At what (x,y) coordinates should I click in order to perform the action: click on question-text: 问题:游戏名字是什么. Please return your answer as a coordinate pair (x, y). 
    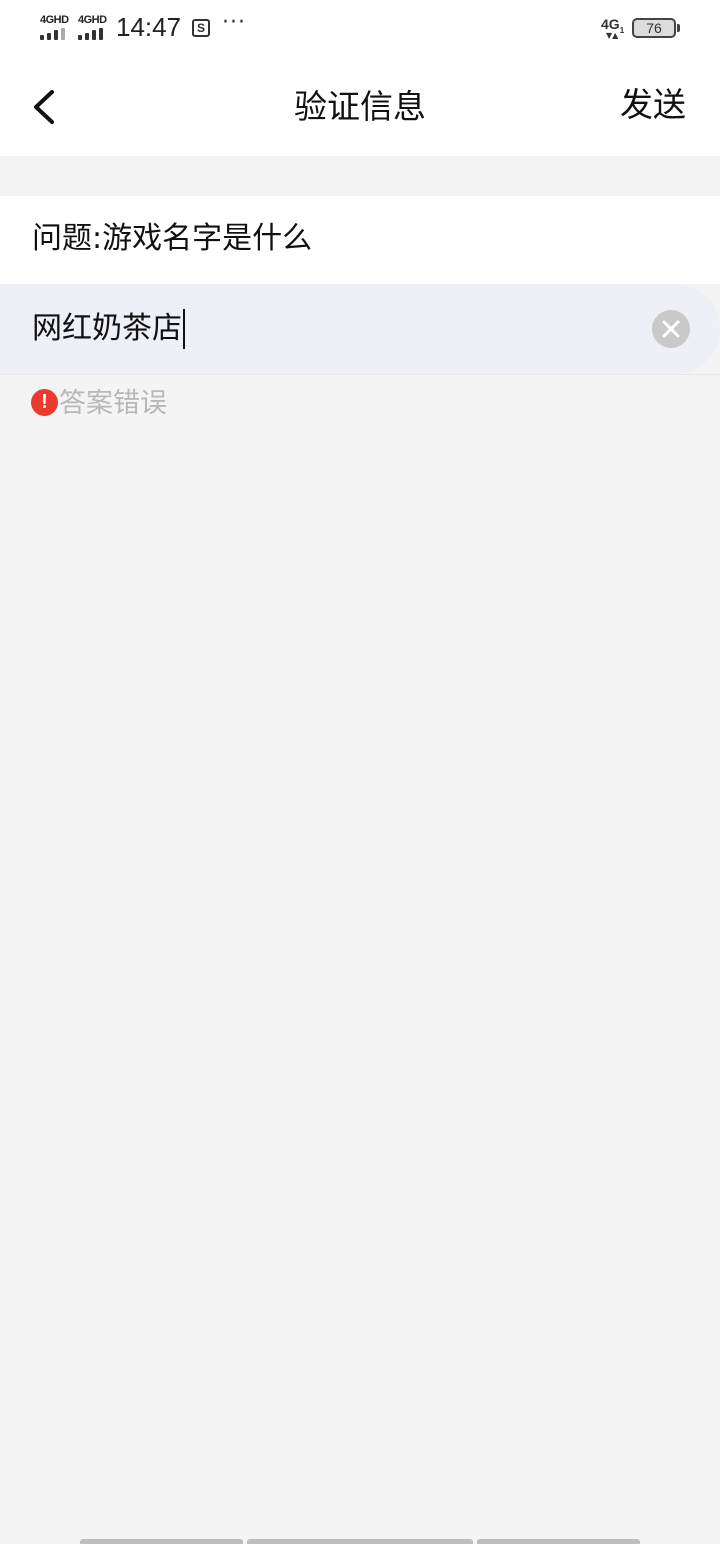
    Looking at the image, I should click on (172, 238).